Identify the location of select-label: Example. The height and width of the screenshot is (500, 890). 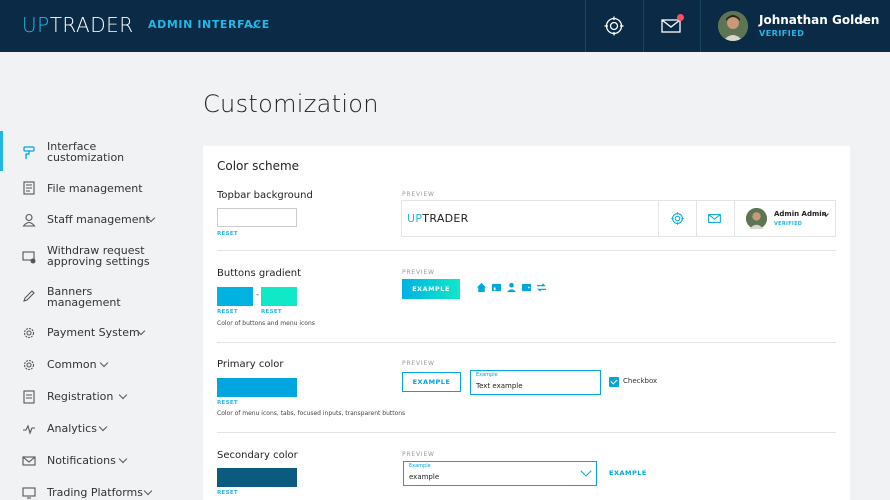
(420, 466).